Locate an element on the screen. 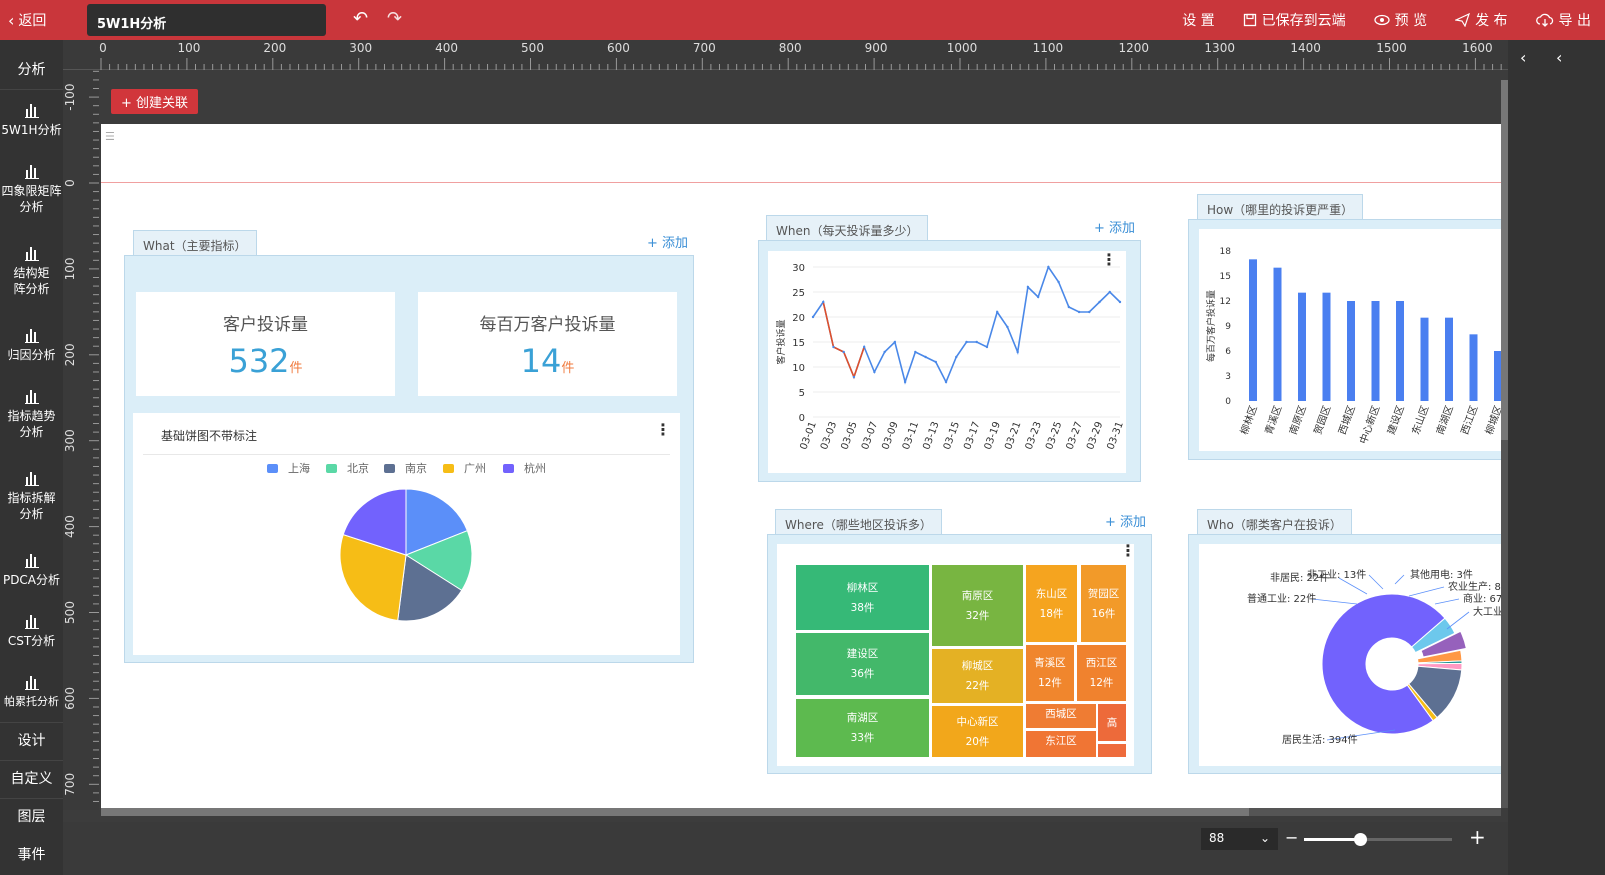 The height and width of the screenshot is (875, 1605). treemap-cell: 东江区 is located at coordinates (1061, 744).